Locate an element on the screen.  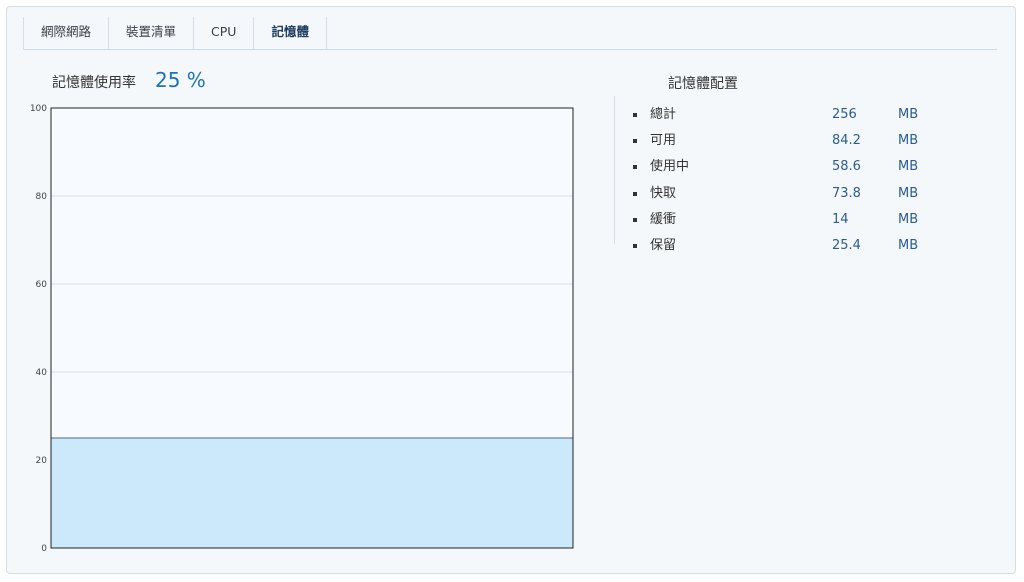
config-value: 256 is located at coordinates (844, 114).